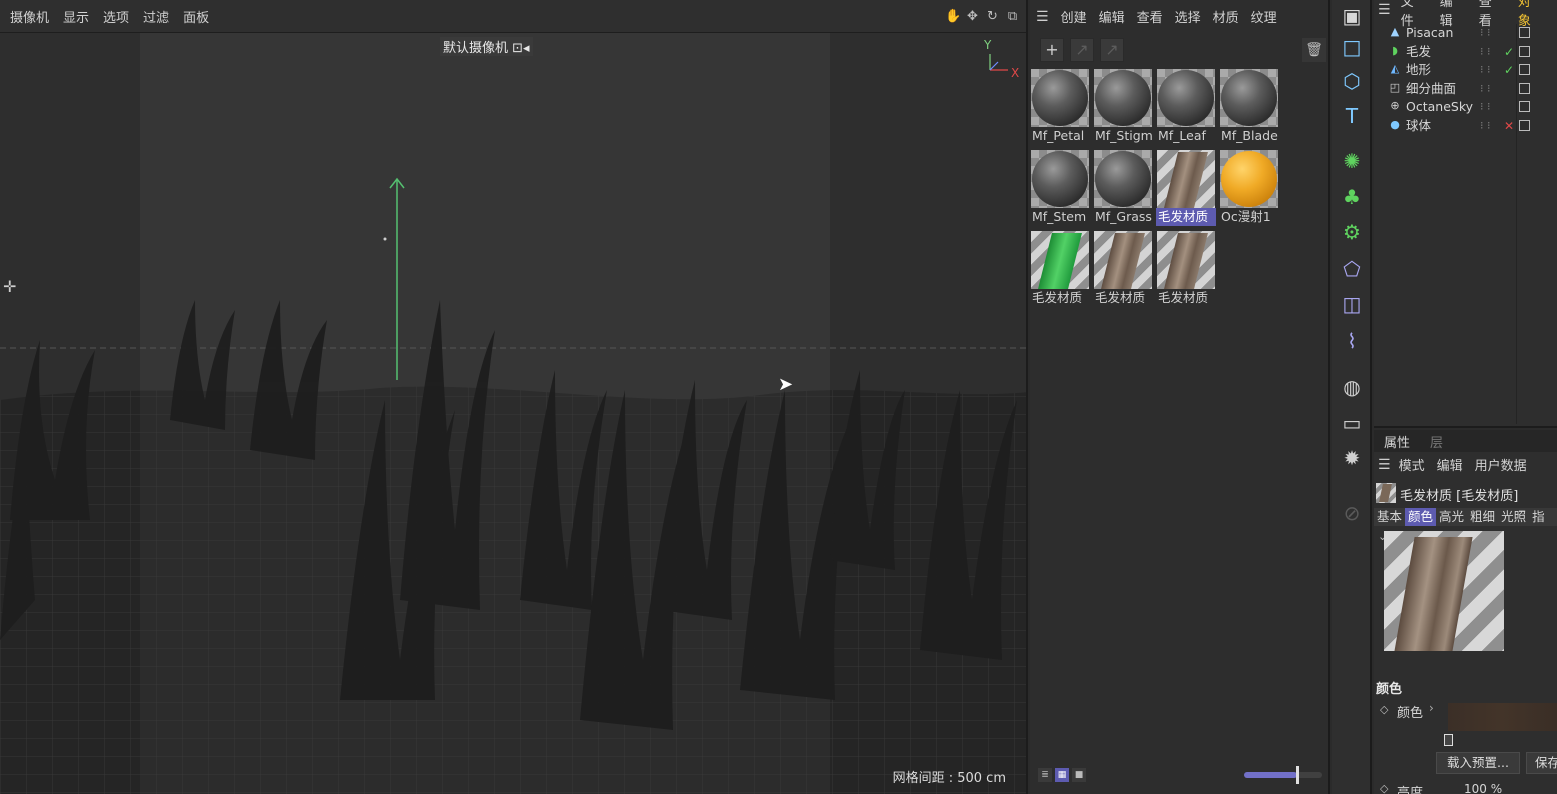 The height and width of the screenshot is (794, 1557). What do you see at coordinates (1012, 16) in the screenshot?
I see `maximize-icon: ⧉` at bounding box center [1012, 16].